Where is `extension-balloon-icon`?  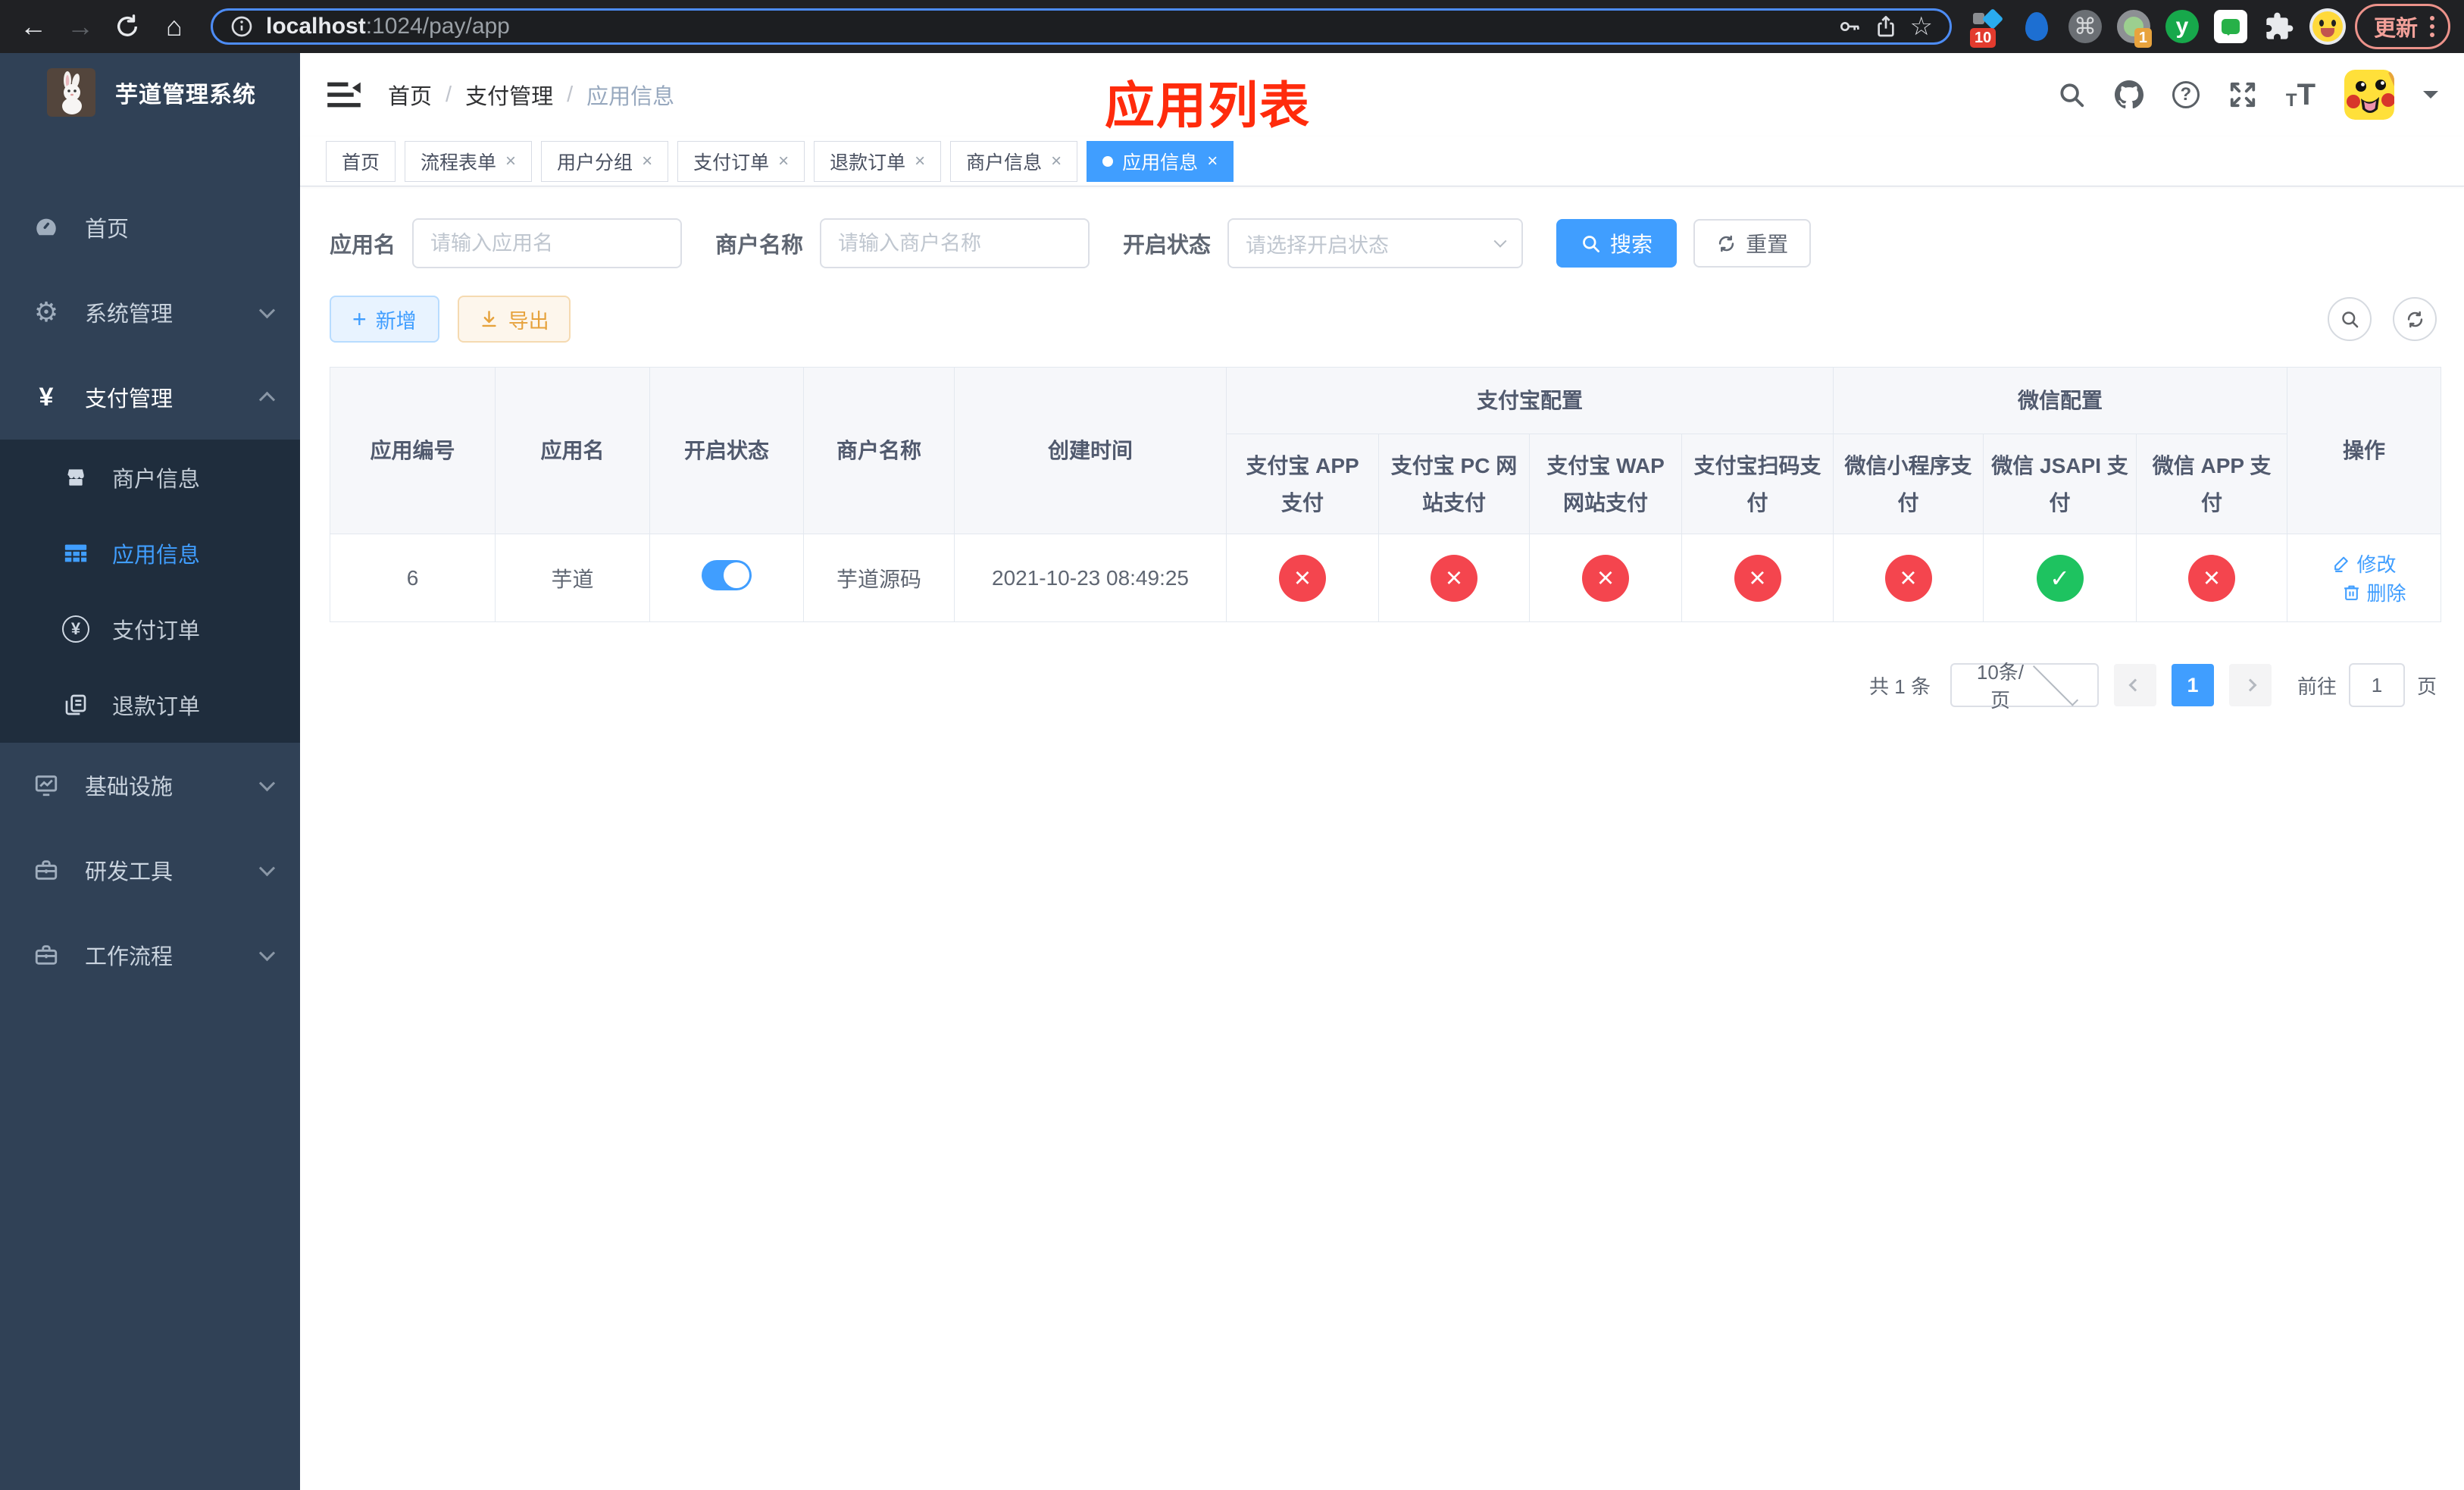
extension-balloon-icon is located at coordinates (2036, 27).